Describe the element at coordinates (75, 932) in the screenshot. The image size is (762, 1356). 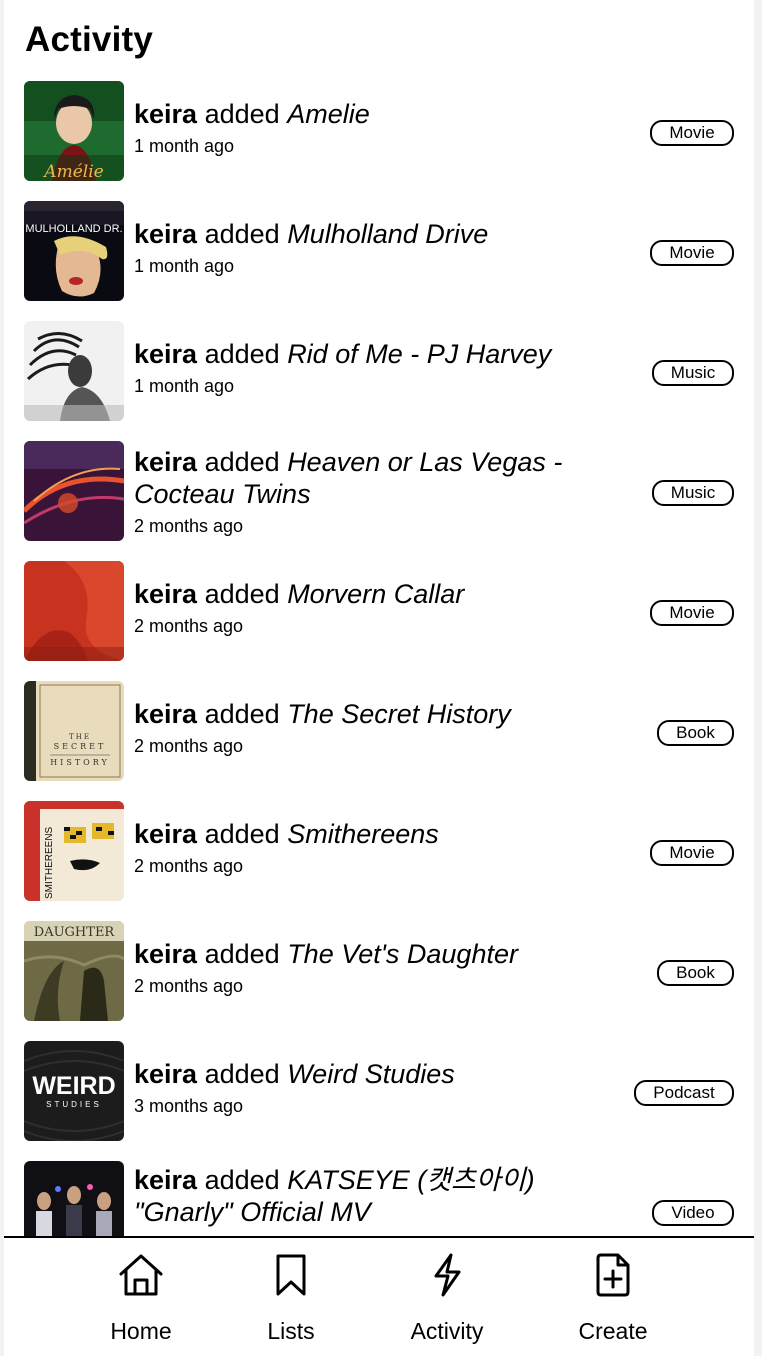
I see `svg-text: DAUGHTER` at that location.